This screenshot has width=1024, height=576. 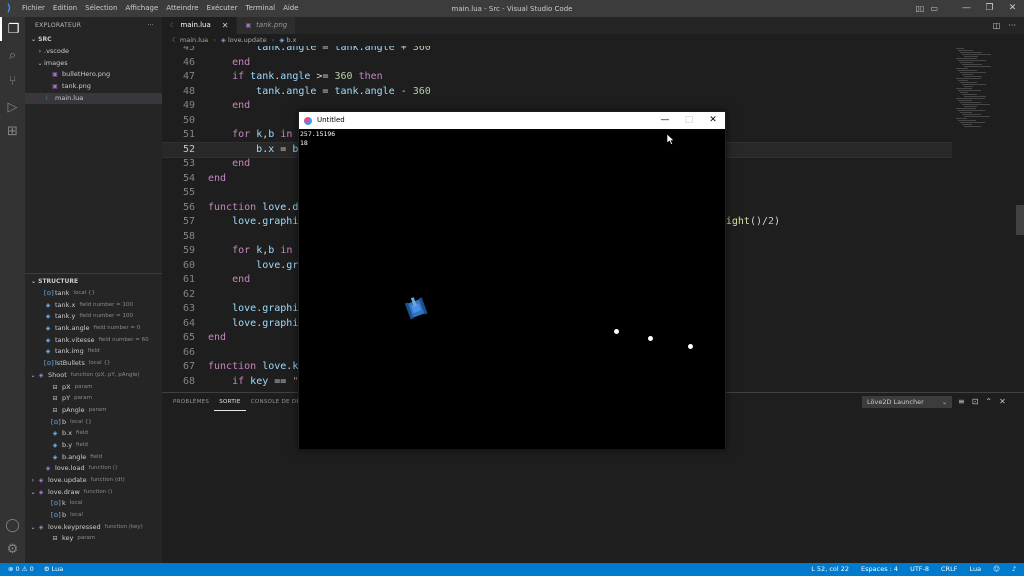 What do you see at coordinates (967, 124) in the screenshot?
I see `minimap-line` at bounding box center [967, 124].